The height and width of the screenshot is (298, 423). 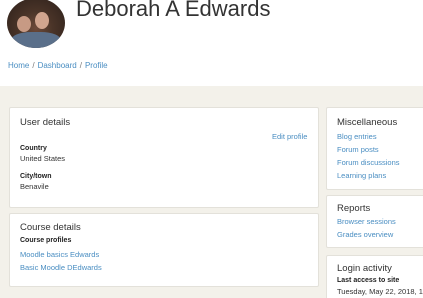 I want to click on course-link: Moodle basics Edwards, so click(x=59, y=254).